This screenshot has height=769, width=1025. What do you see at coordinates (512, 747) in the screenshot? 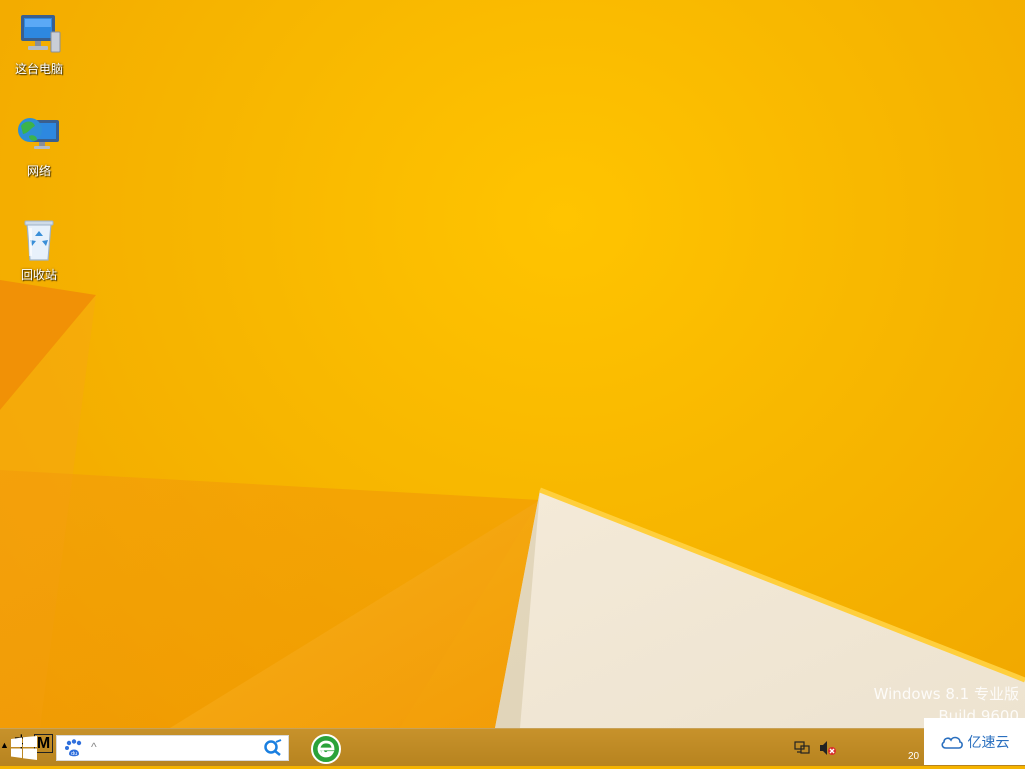
I see `taskbar: du ^ ▲ 中 M` at bounding box center [512, 747].